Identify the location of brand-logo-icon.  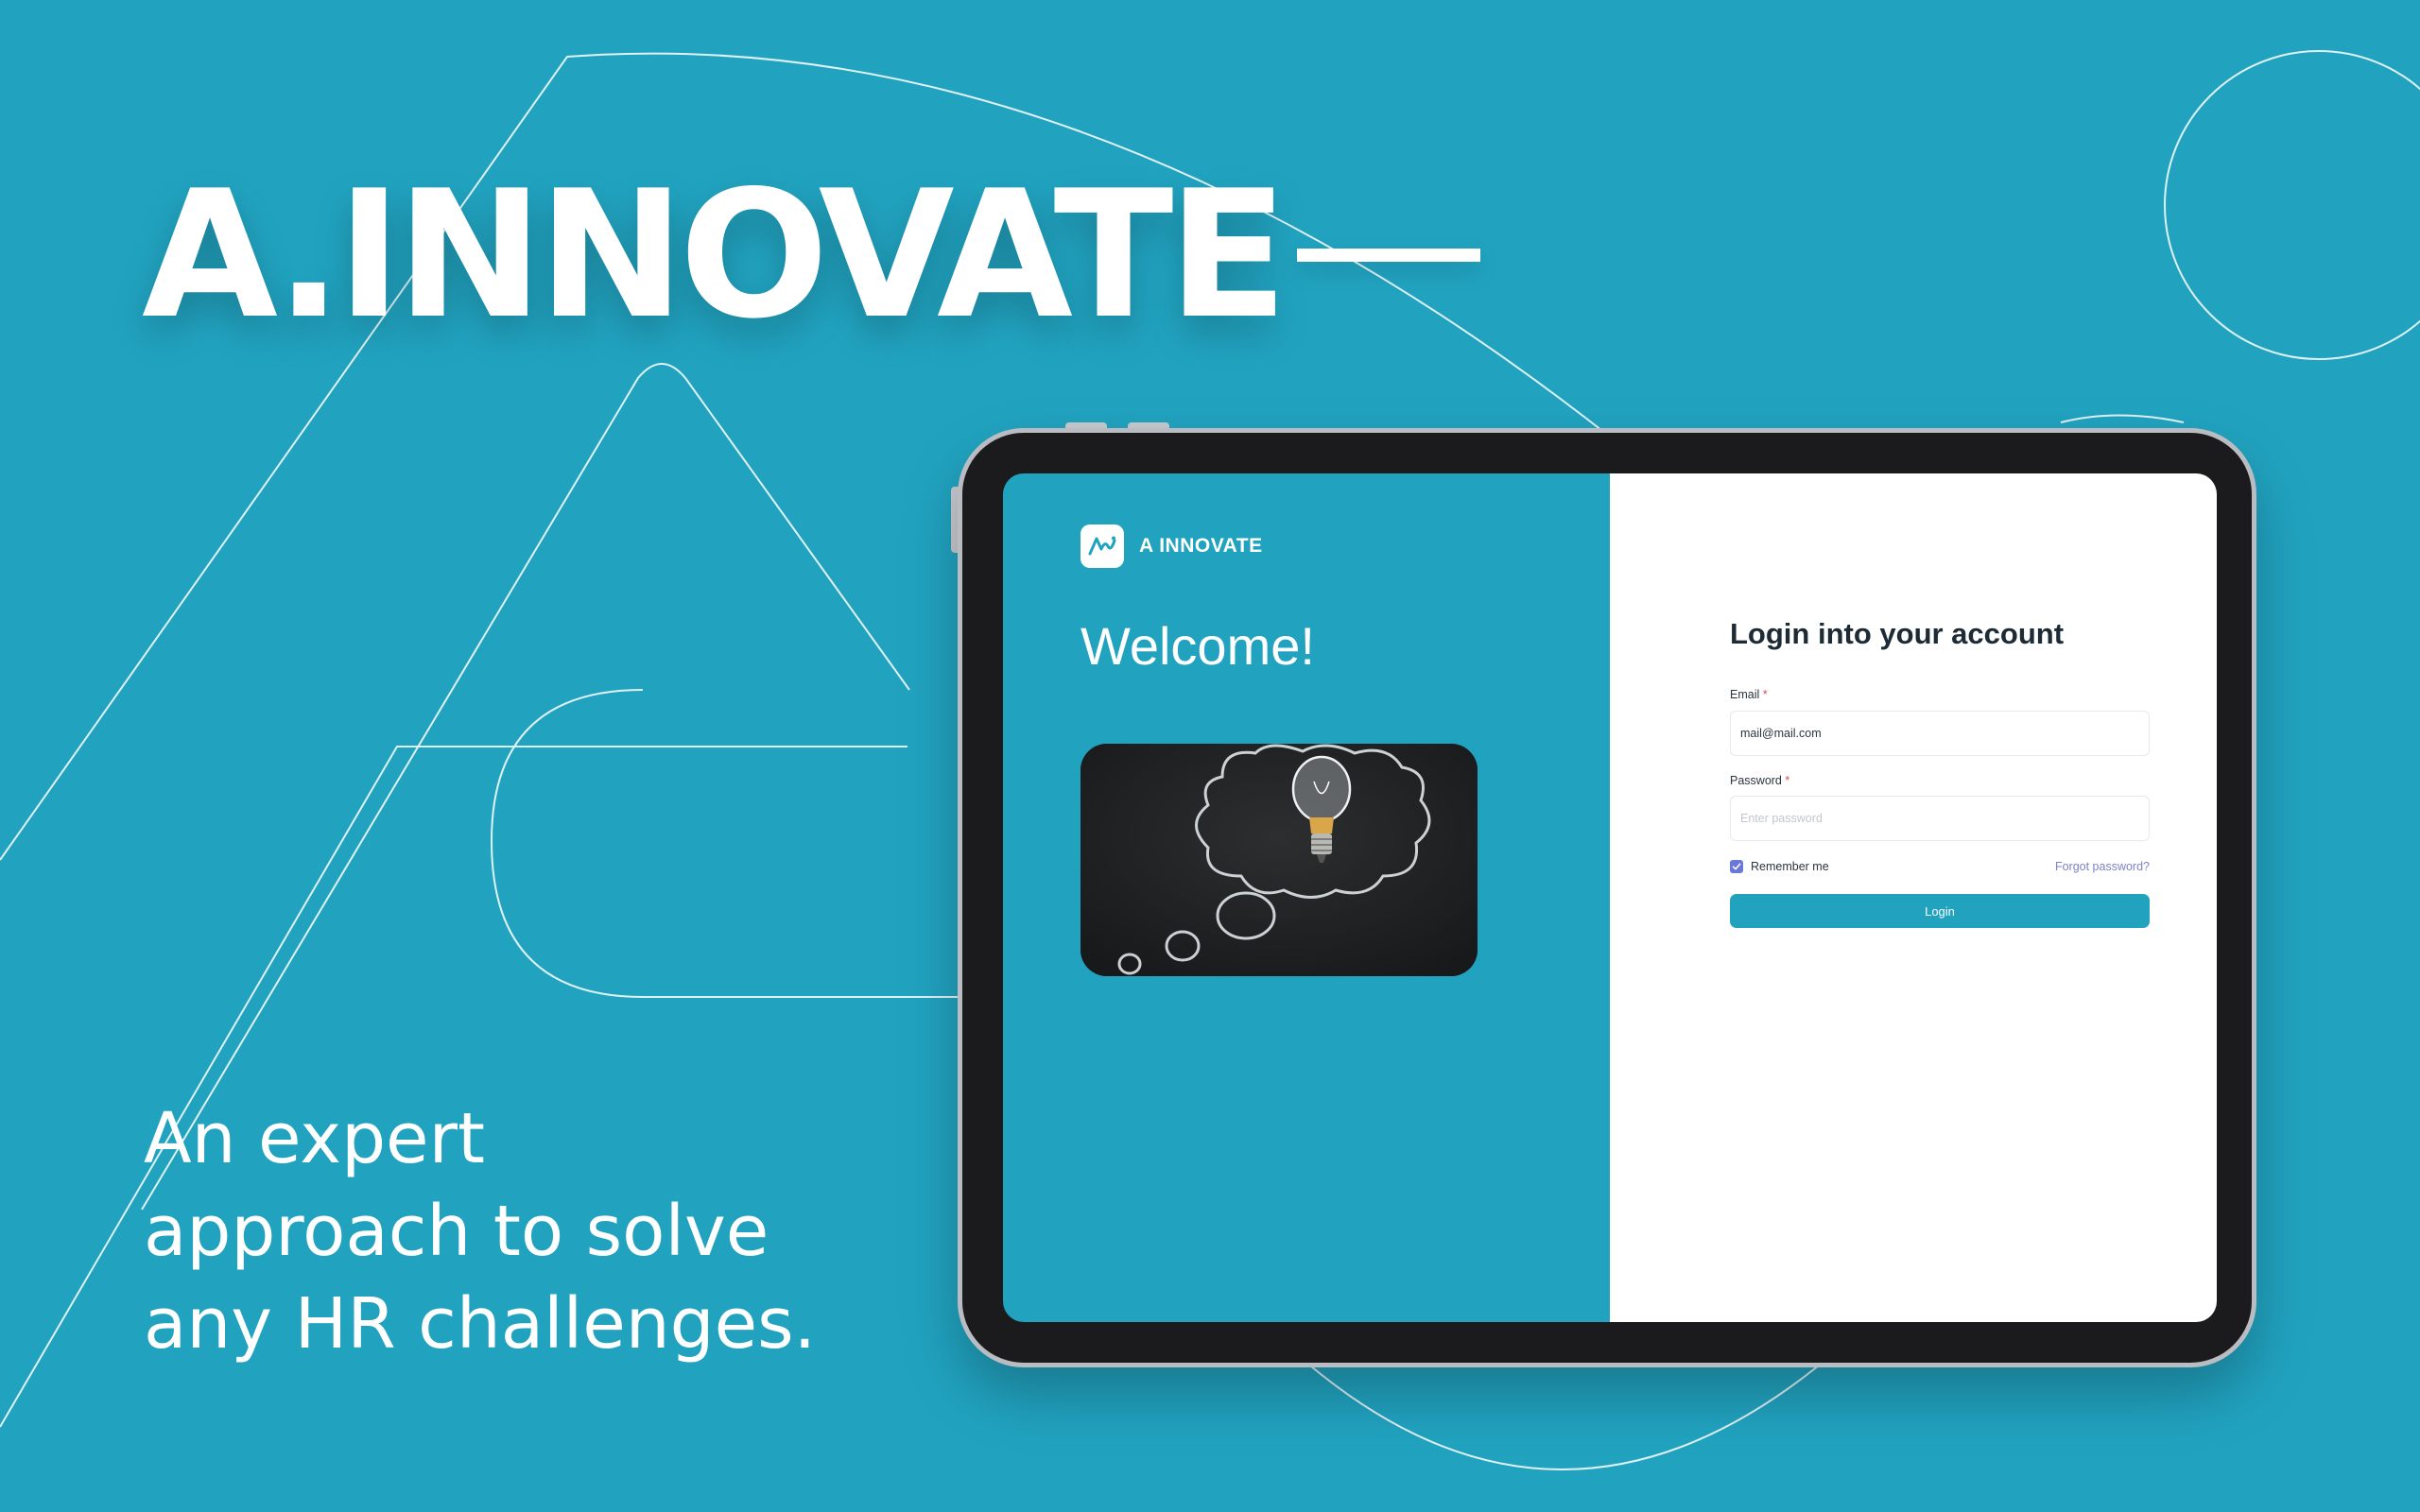
(1102, 546).